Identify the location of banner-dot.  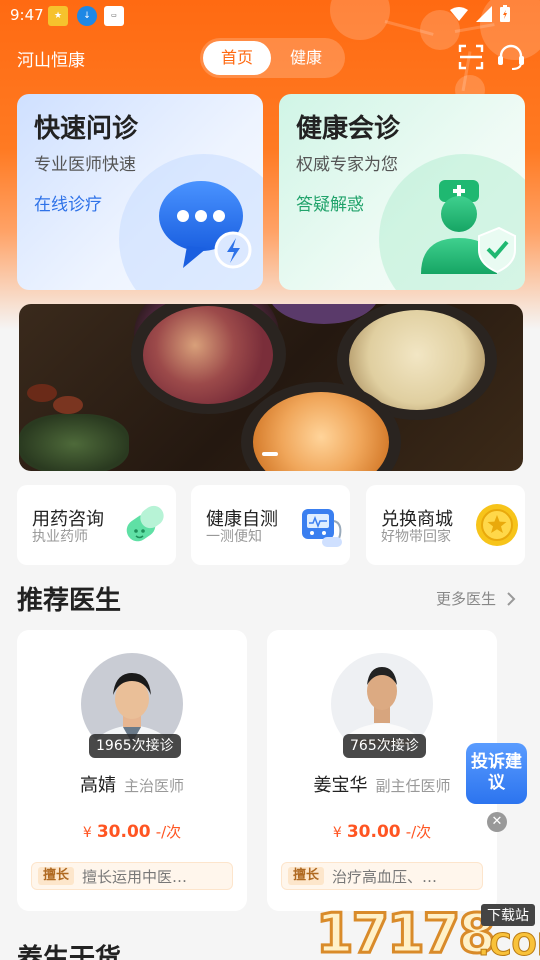
(270, 454).